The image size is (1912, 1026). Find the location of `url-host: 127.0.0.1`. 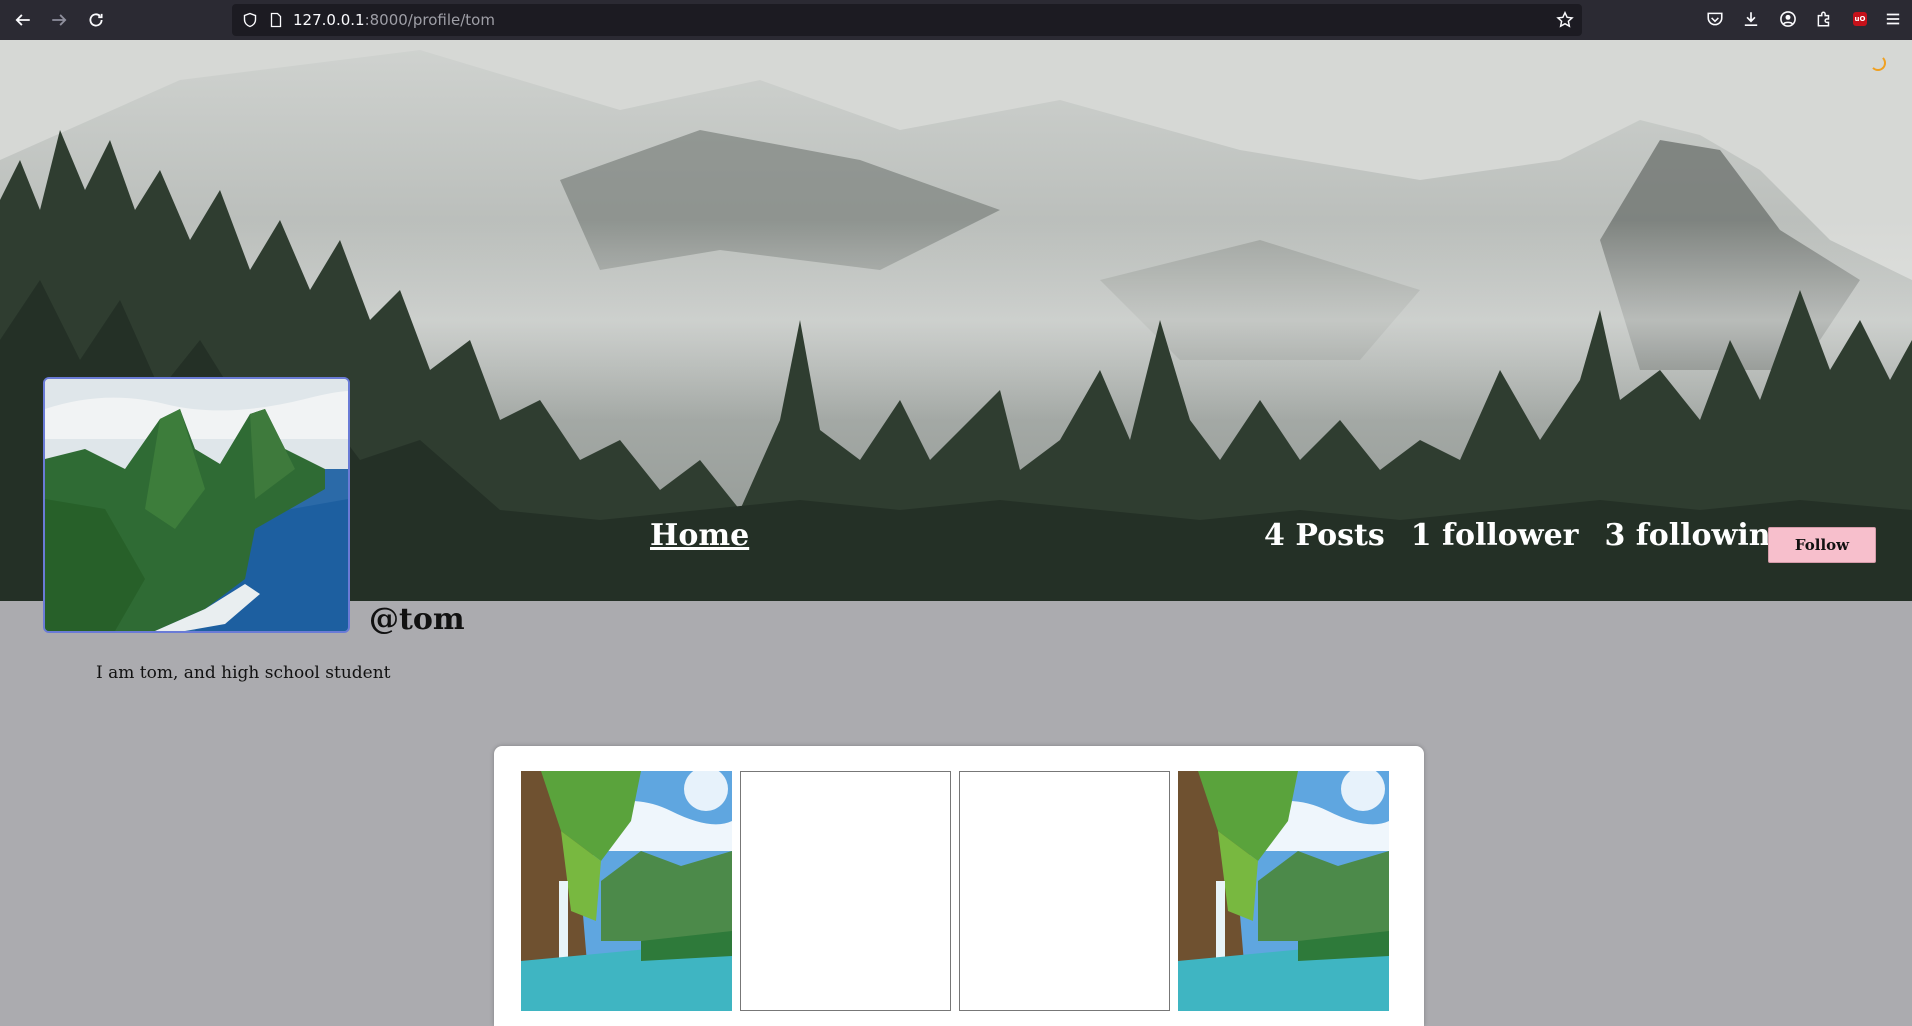

url-host: 127.0.0.1 is located at coordinates (329, 20).